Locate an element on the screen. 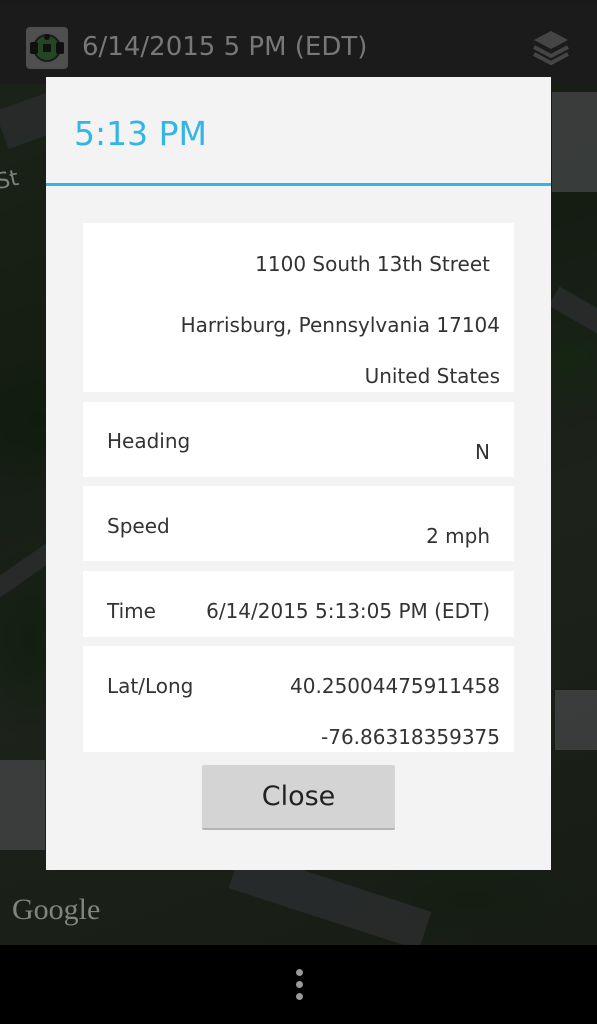 This screenshot has width=597, height=1024. address-line-1: 1100 South 13th Street is located at coordinates (372, 264).